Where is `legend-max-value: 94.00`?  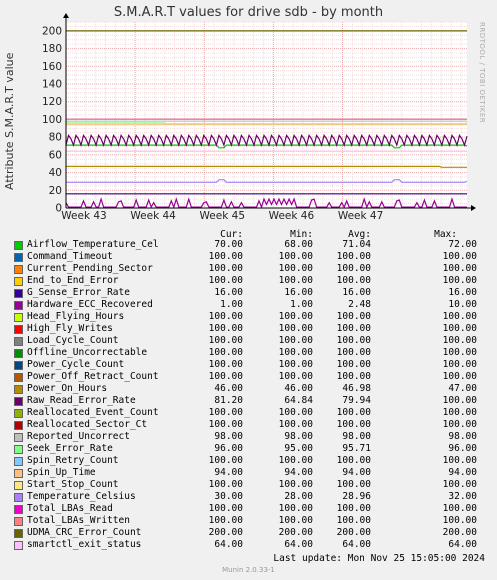
legend-max-value: 94.00 is located at coordinates (462, 472).